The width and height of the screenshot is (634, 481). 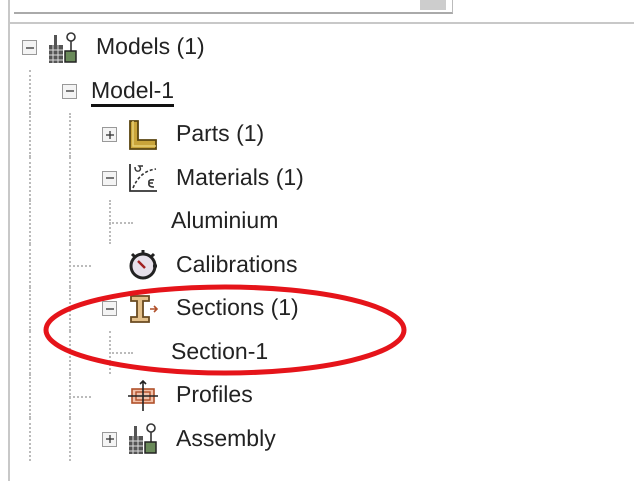 I want to click on tree-item: Profiles, so click(x=214, y=396).